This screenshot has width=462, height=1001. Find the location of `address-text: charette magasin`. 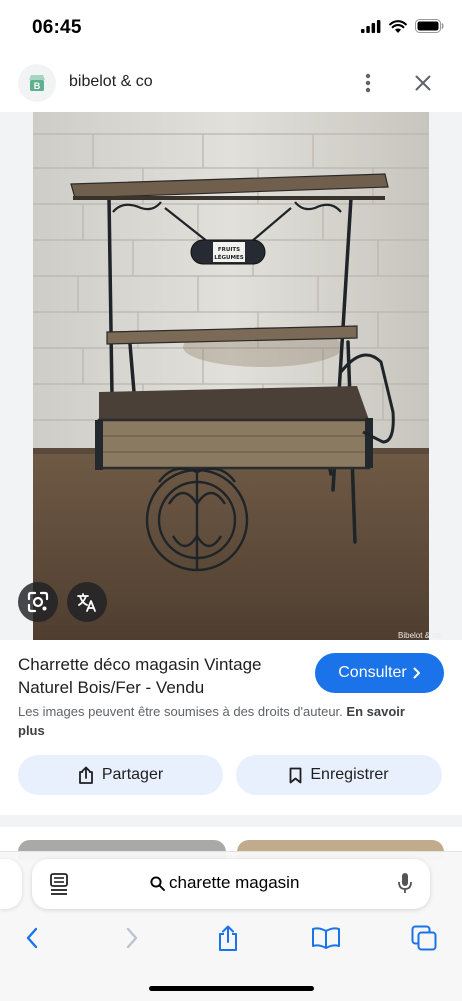

address-text: charette magasin is located at coordinates (224, 883).